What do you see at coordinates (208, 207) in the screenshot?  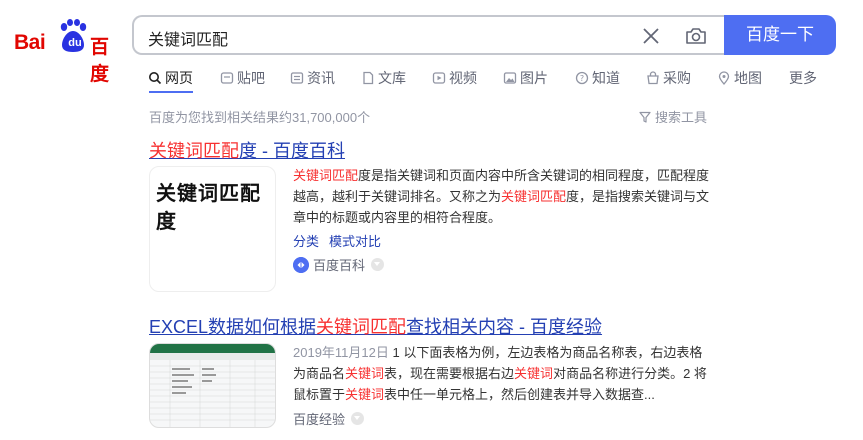 I see `thumbnail-text: 关键词匹配度` at bounding box center [208, 207].